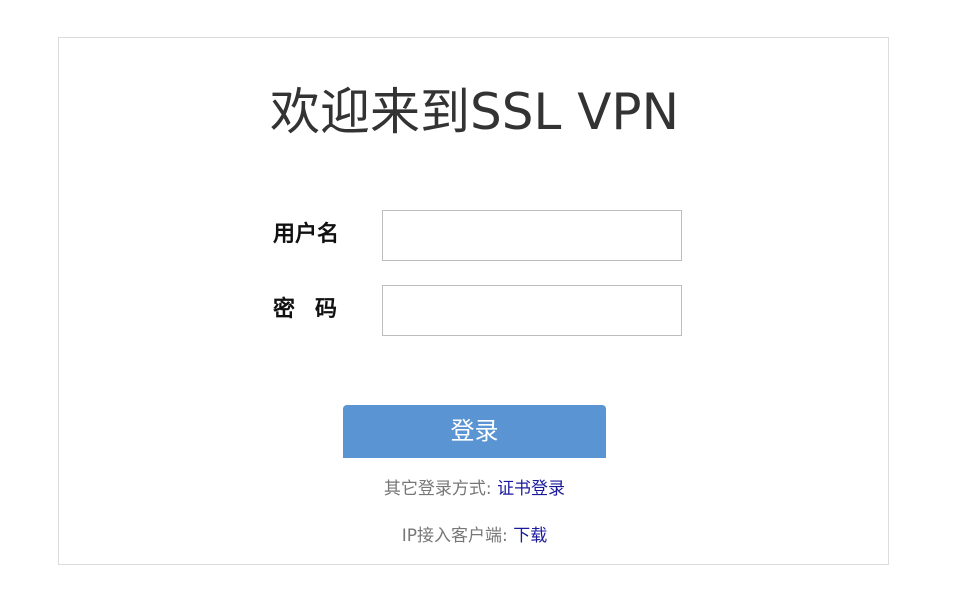 The height and width of the screenshot is (601, 958). Describe the element at coordinates (454, 536) in the screenshot. I see `client-download-prefix: IP接入客户端:` at that location.